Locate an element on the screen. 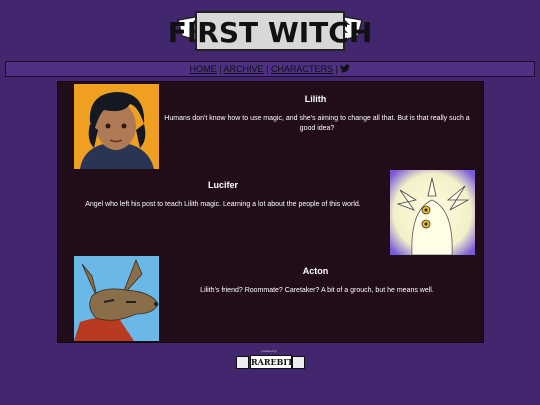 This screenshot has height=405, width=540. twitter-icon is located at coordinates (345, 70).